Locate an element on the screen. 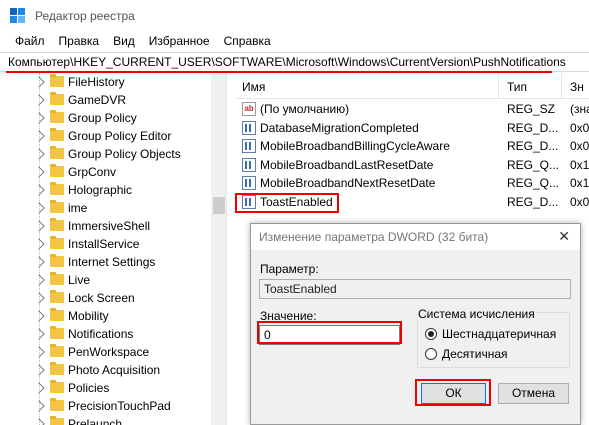 The image size is (589, 425). pane-splitter is located at coordinates (231, 249).